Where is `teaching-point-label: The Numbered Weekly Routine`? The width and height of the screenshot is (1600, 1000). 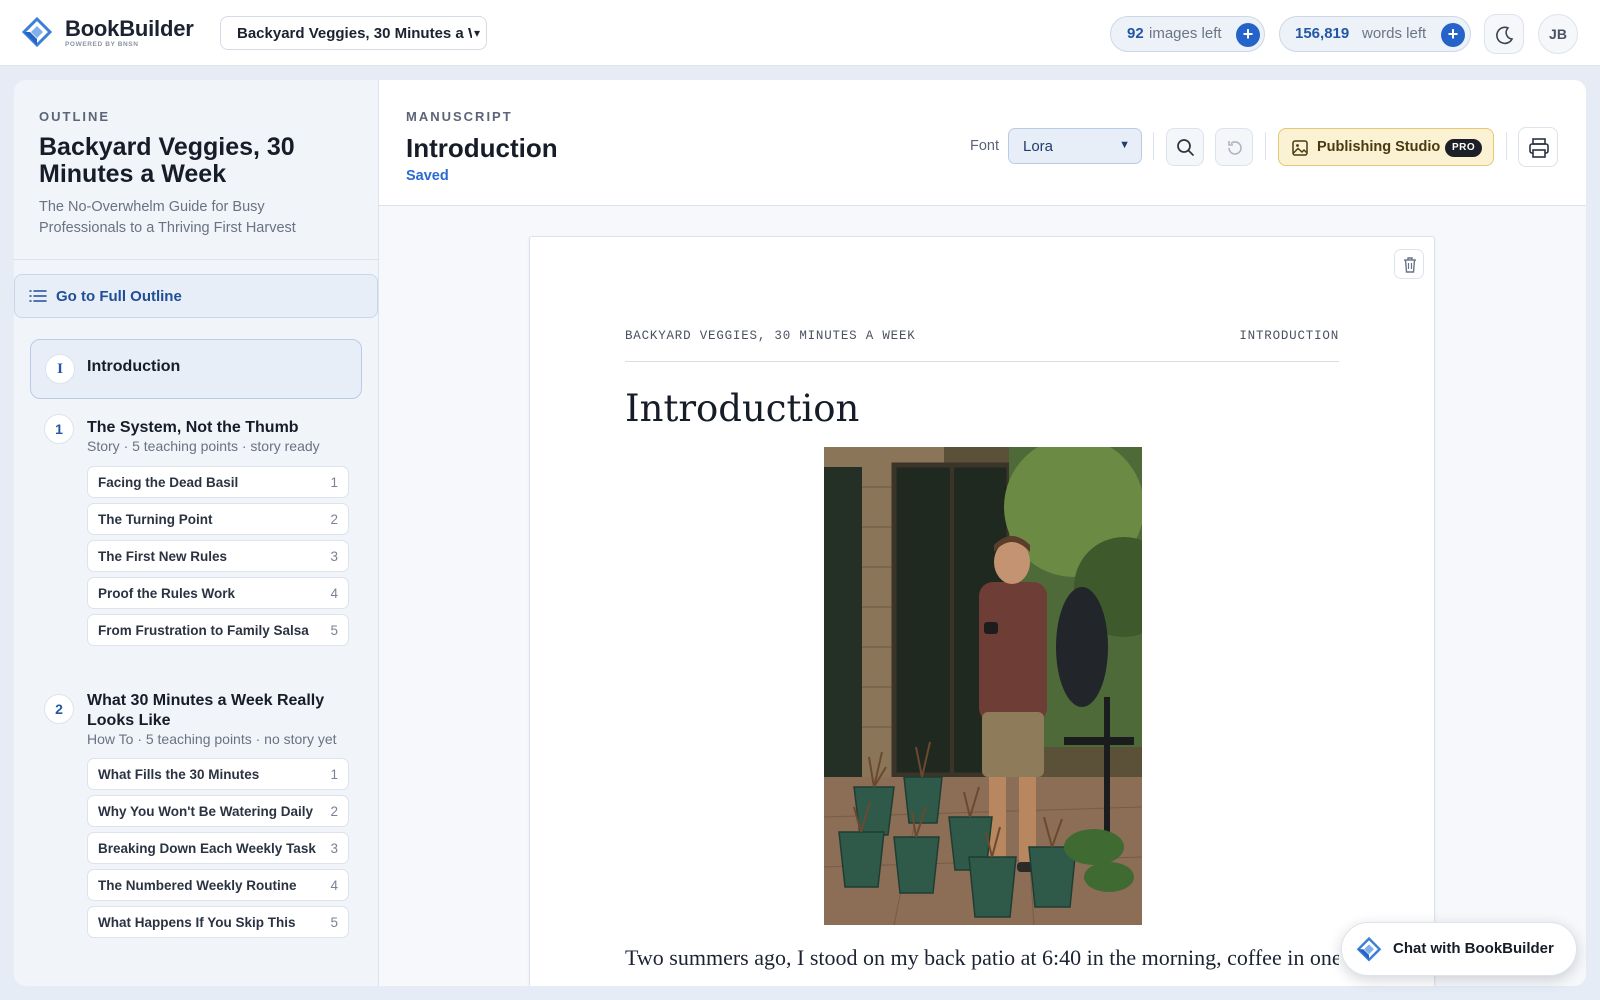
teaching-point-label: The Numbered Weekly Routine is located at coordinates (197, 885).